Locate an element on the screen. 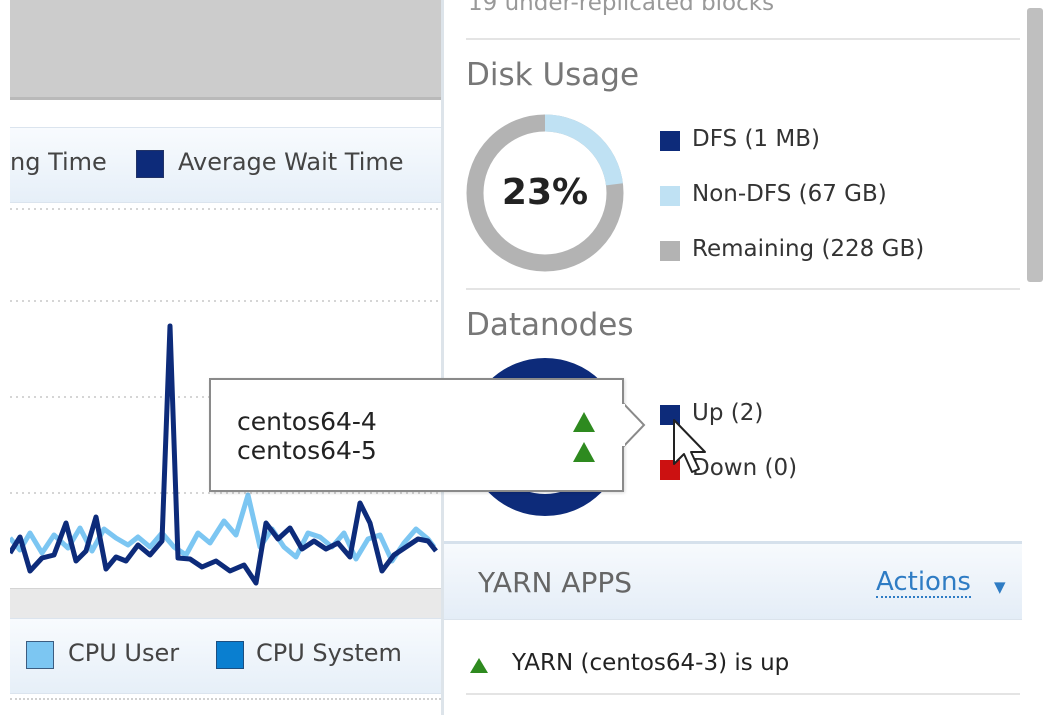 The image size is (1064, 715). legend-swatch-non-dfs is located at coordinates (670, 196).